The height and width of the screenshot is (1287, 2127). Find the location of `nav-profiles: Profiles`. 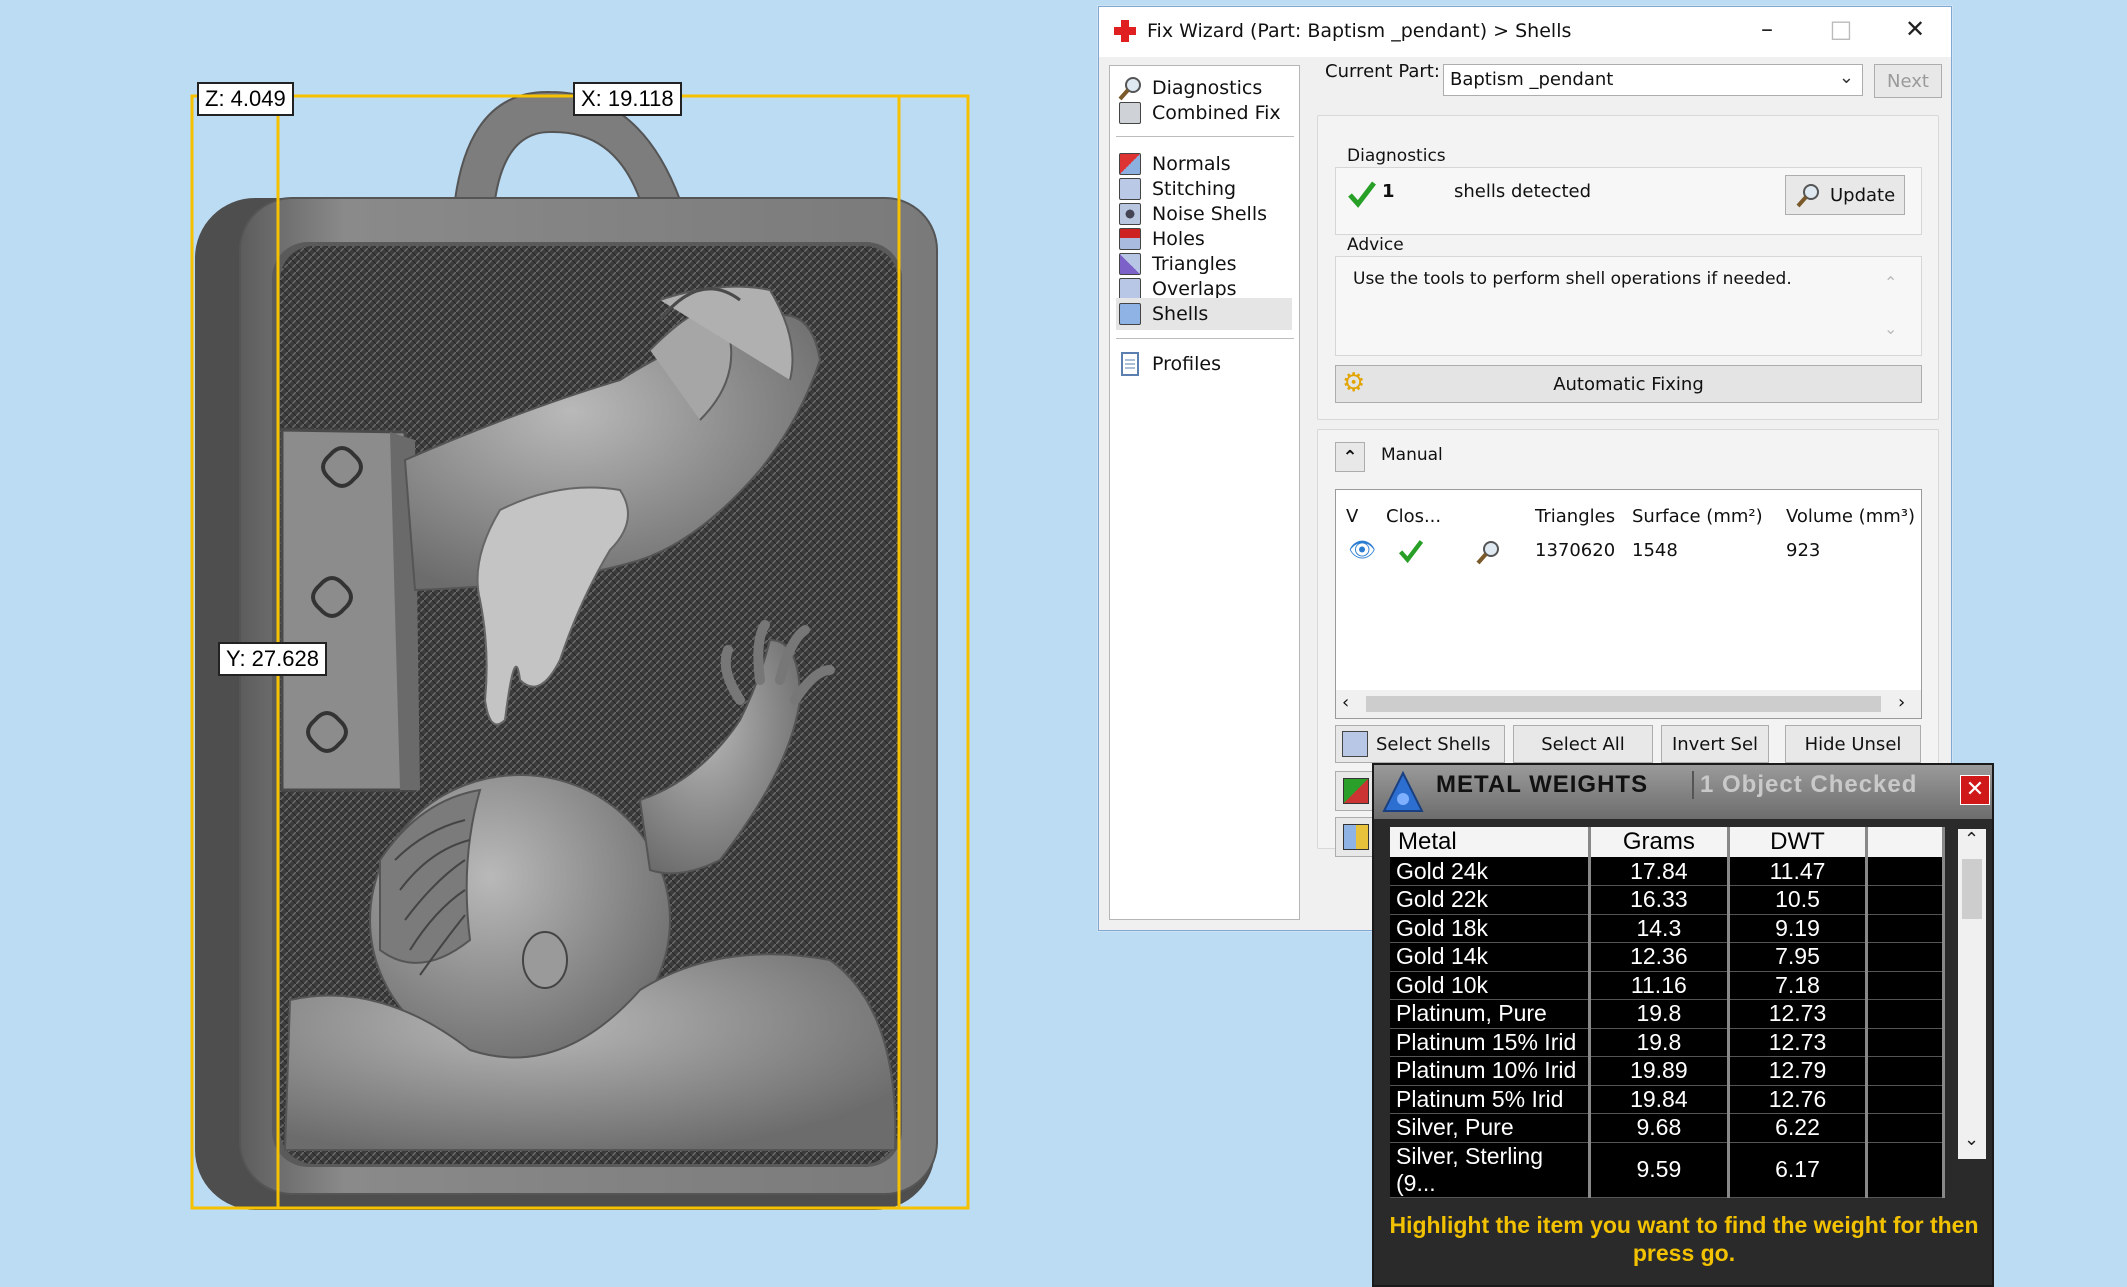

nav-profiles: Profiles is located at coordinates (1204, 364).